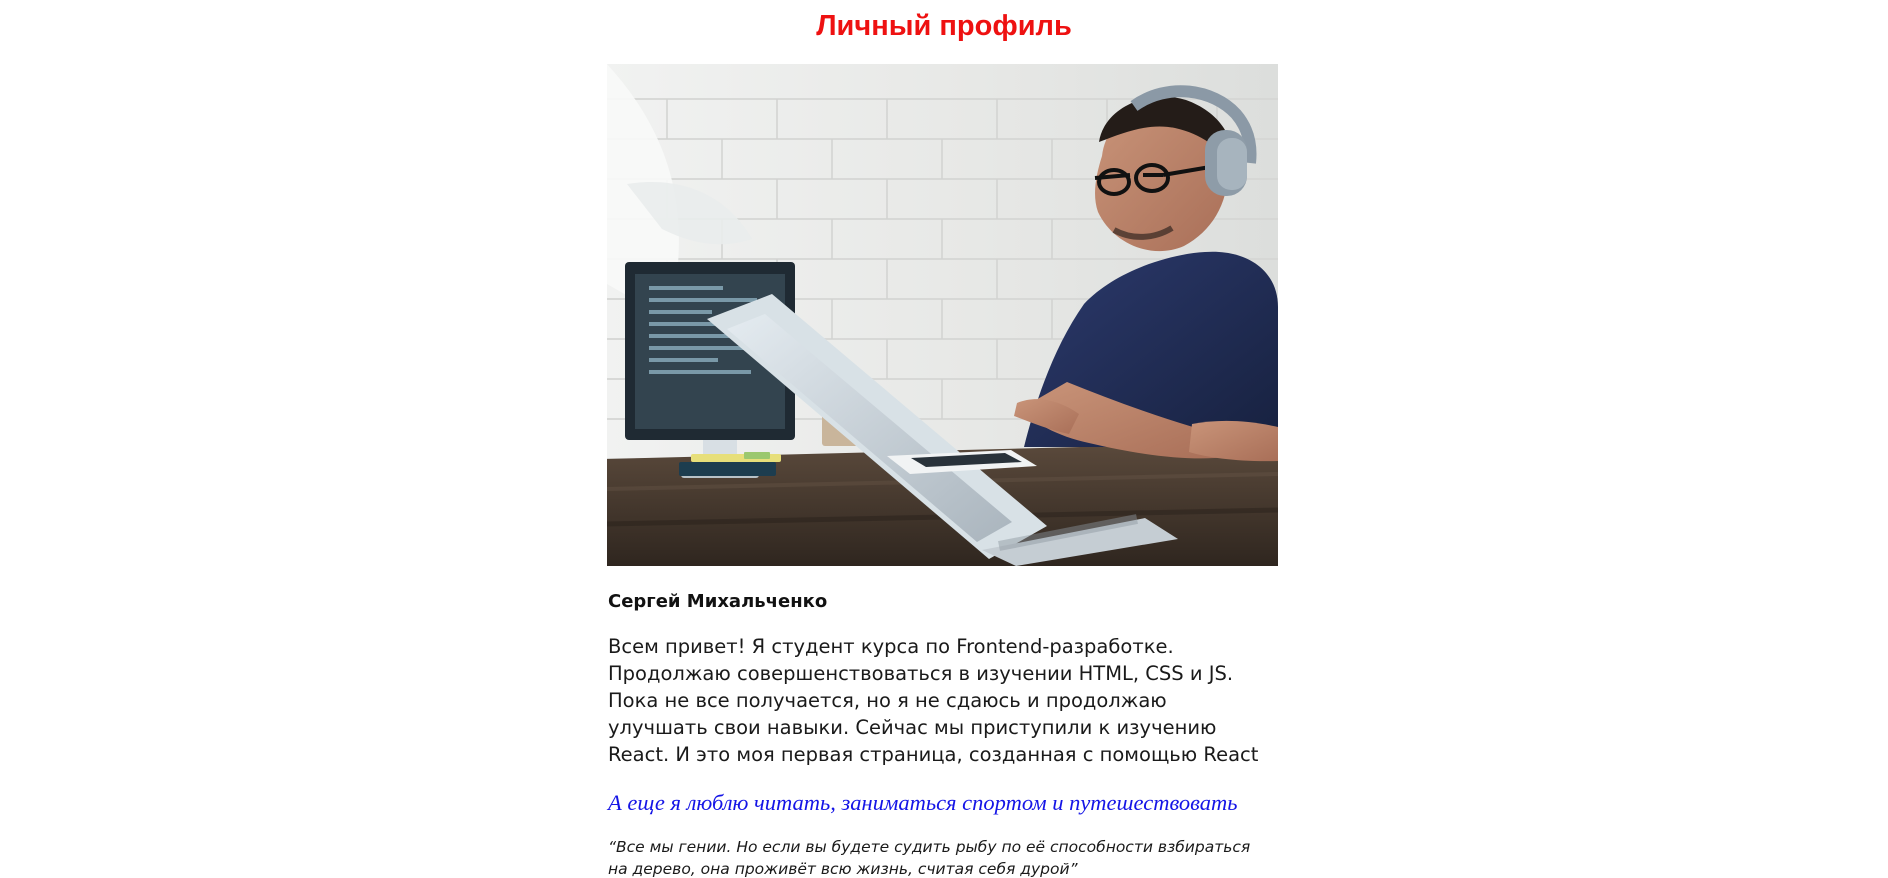 Image resolution: width=1888 pixels, height=878 pixels. I want to click on profile-name: Сергей Михальченко, so click(718, 601).